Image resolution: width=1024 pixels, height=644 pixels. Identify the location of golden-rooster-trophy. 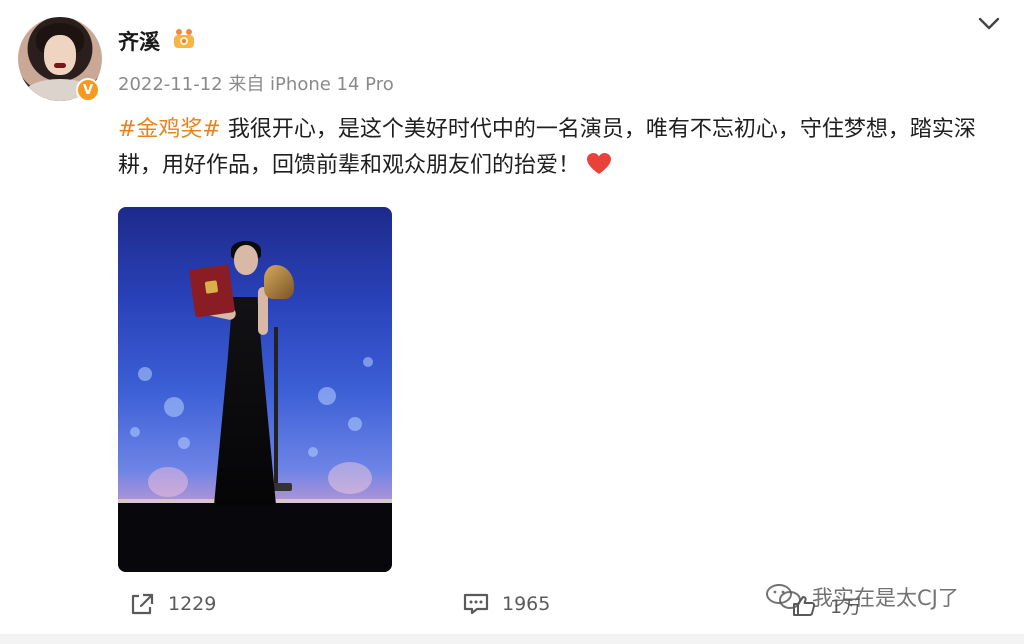
(279, 282).